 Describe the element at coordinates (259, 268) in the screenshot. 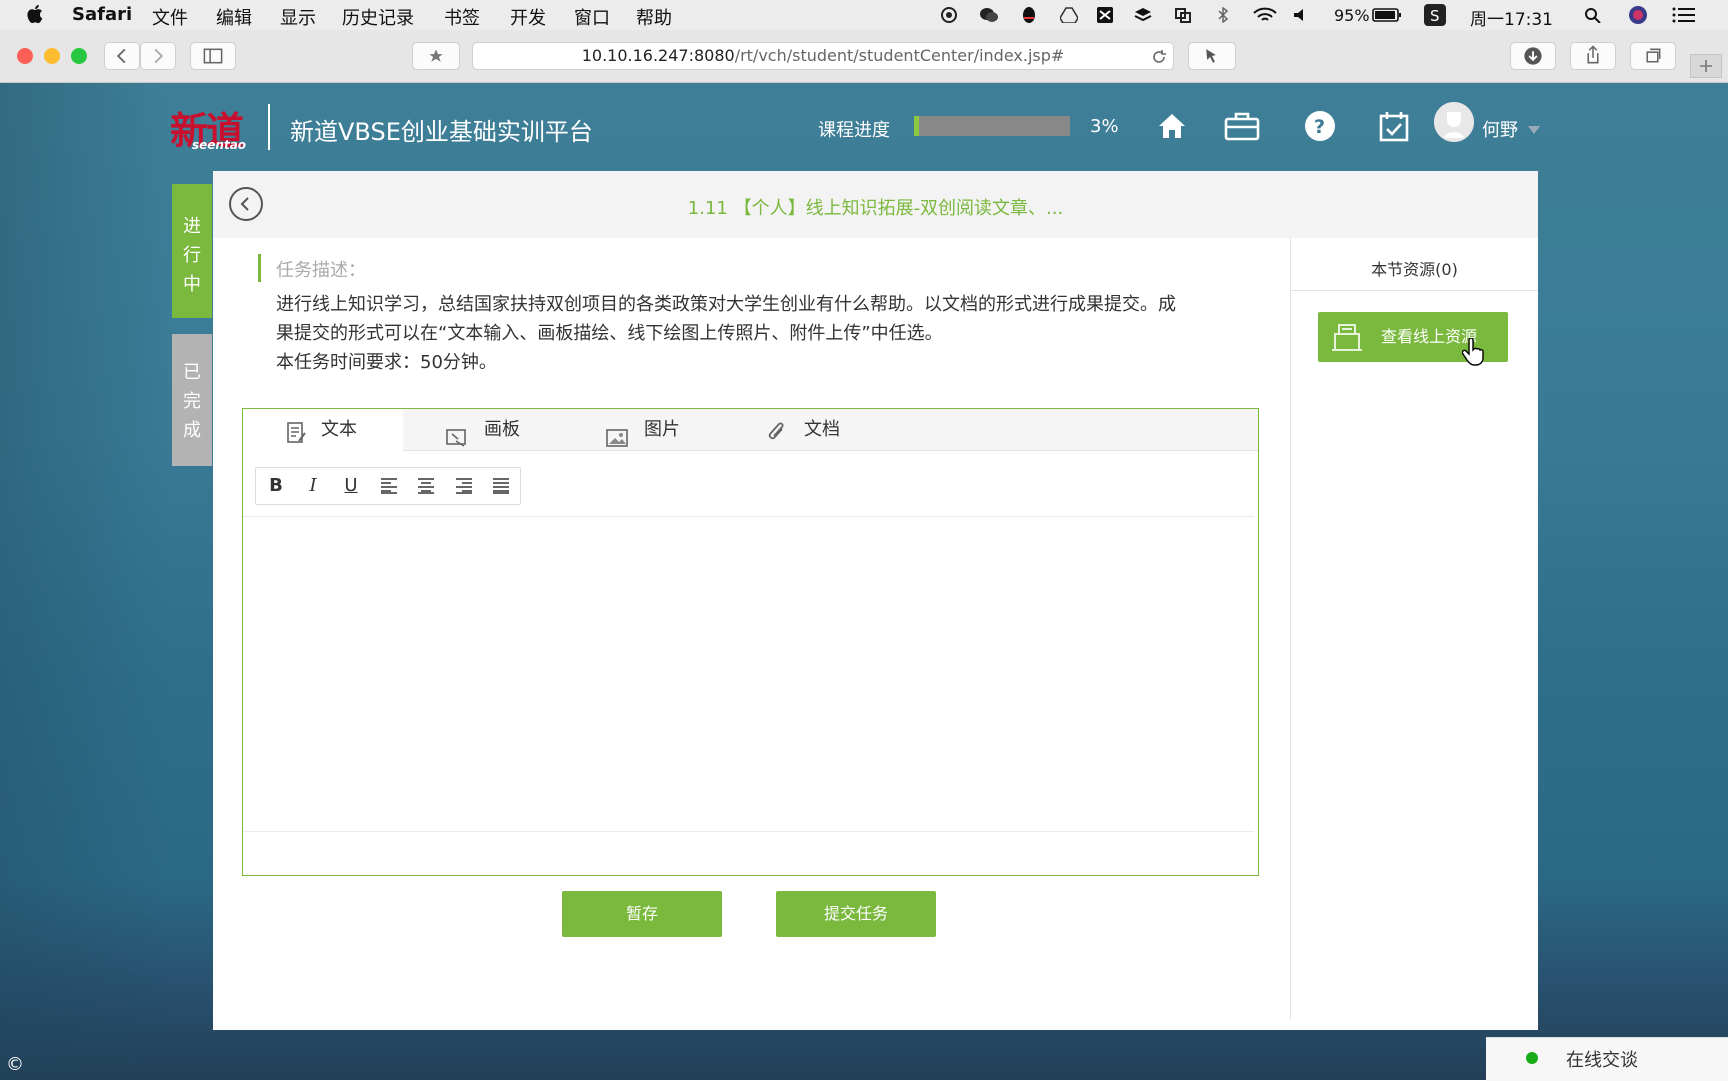

I see `description-accent-bar` at that location.